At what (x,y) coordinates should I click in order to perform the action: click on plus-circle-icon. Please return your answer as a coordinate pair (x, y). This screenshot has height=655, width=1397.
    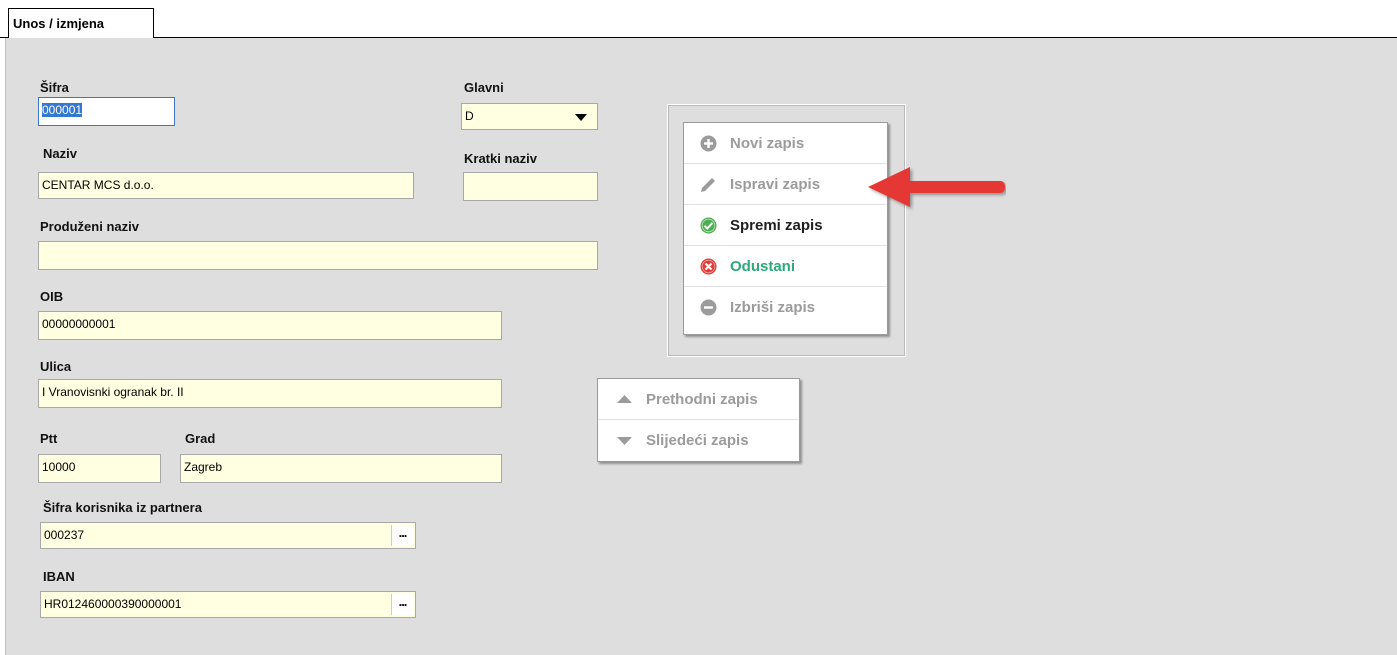
    Looking at the image, I should click on (708, 143).